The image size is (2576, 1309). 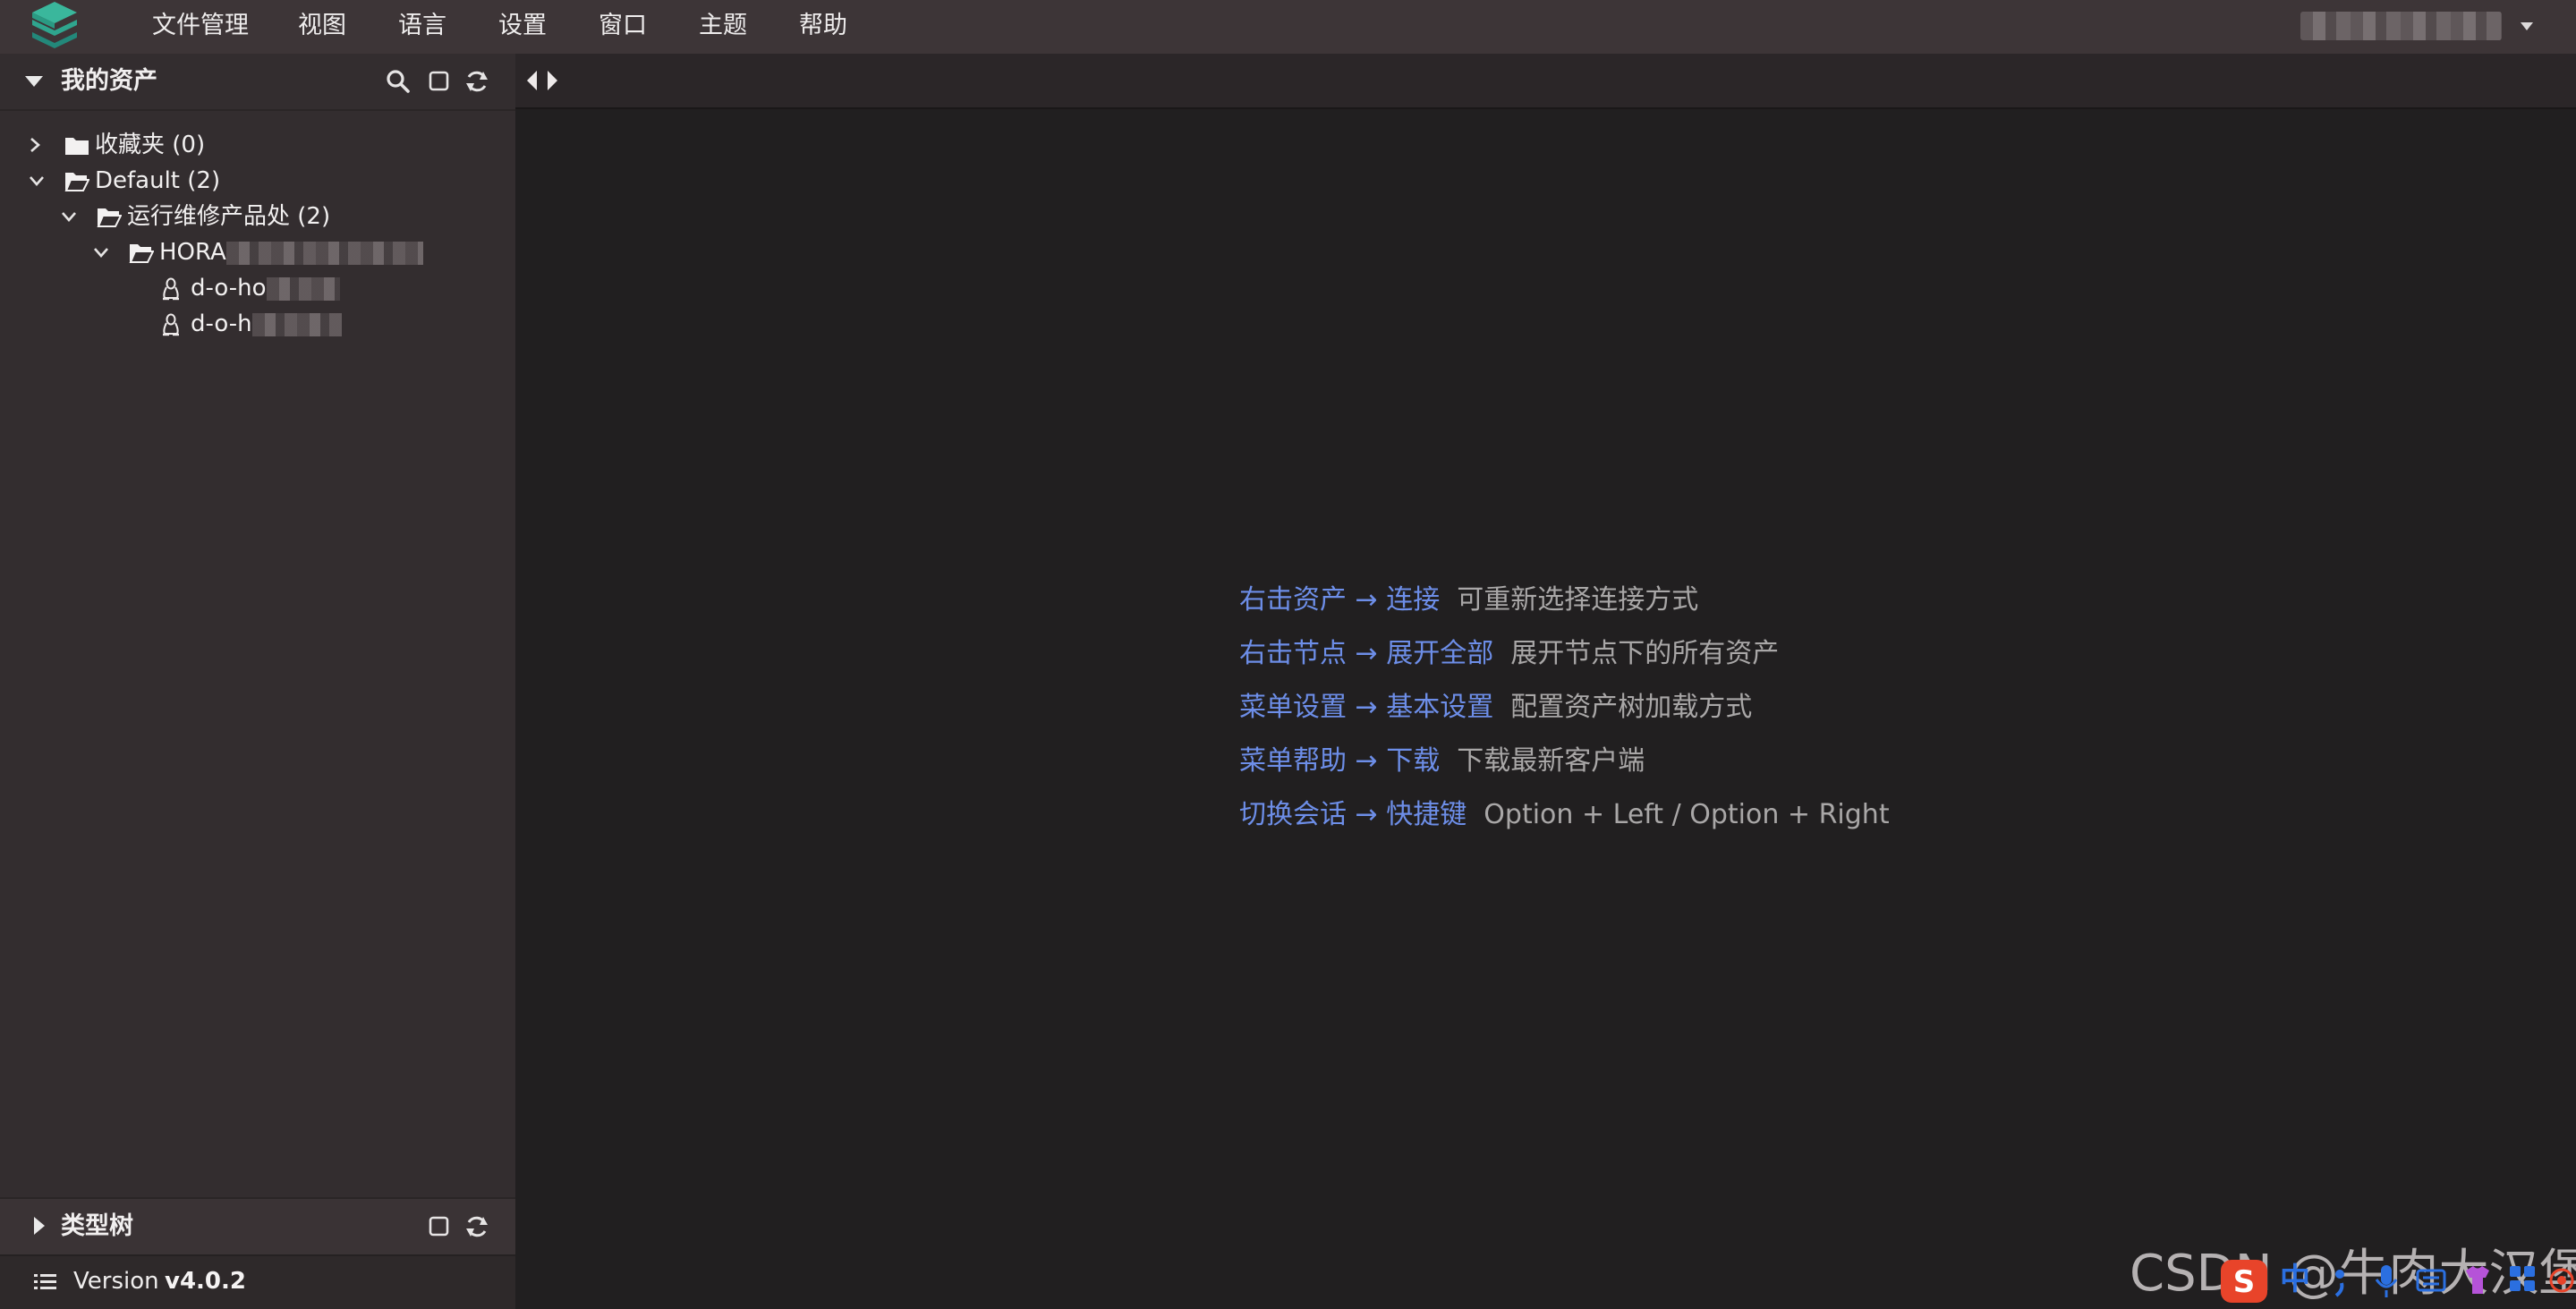 I want to click on tree-node-default: Default (2), so click(x=257, y=181).